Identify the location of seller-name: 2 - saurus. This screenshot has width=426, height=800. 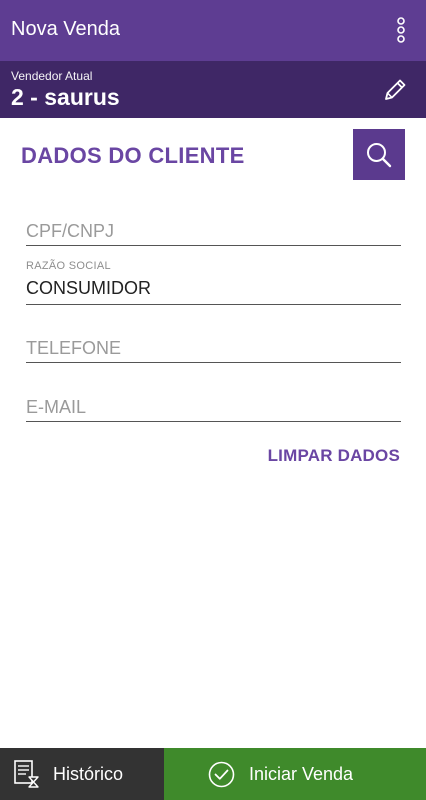
(65, 97).